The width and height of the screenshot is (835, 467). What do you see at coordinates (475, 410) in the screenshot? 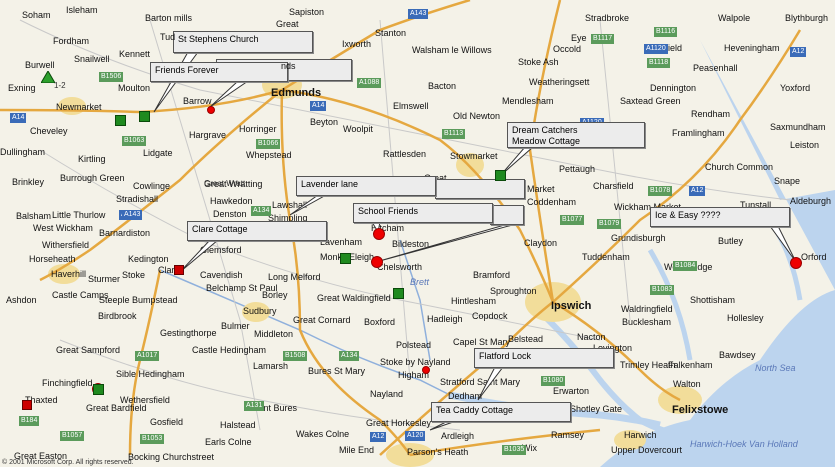
I see `note-title: Tea Caddy Cottage` at bounding box center [475, 410].